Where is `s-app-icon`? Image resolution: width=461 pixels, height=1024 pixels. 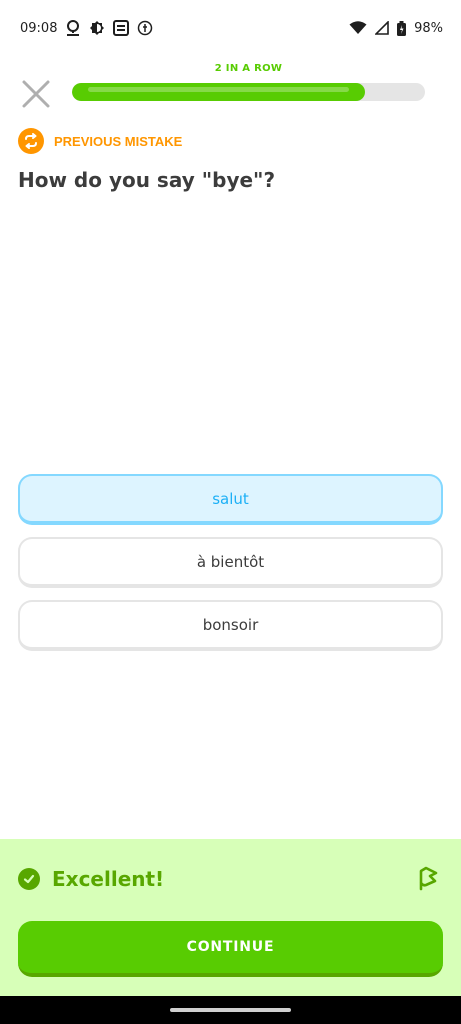
s-app-icon is located at coordinates (121, 28).